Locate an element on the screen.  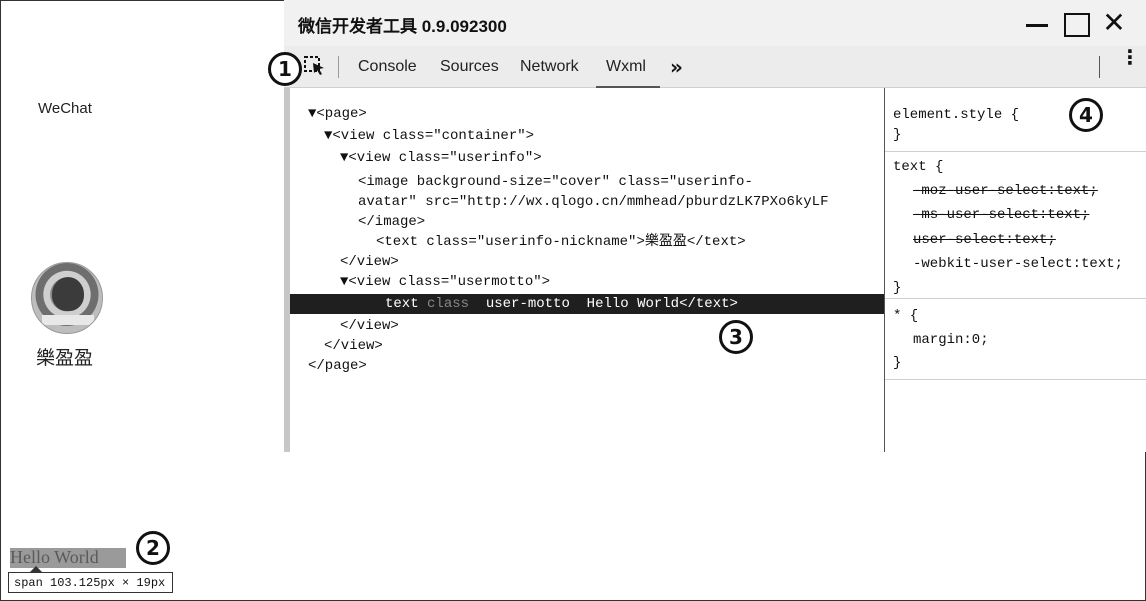
tab-separator is located at coordinates (338, 67).